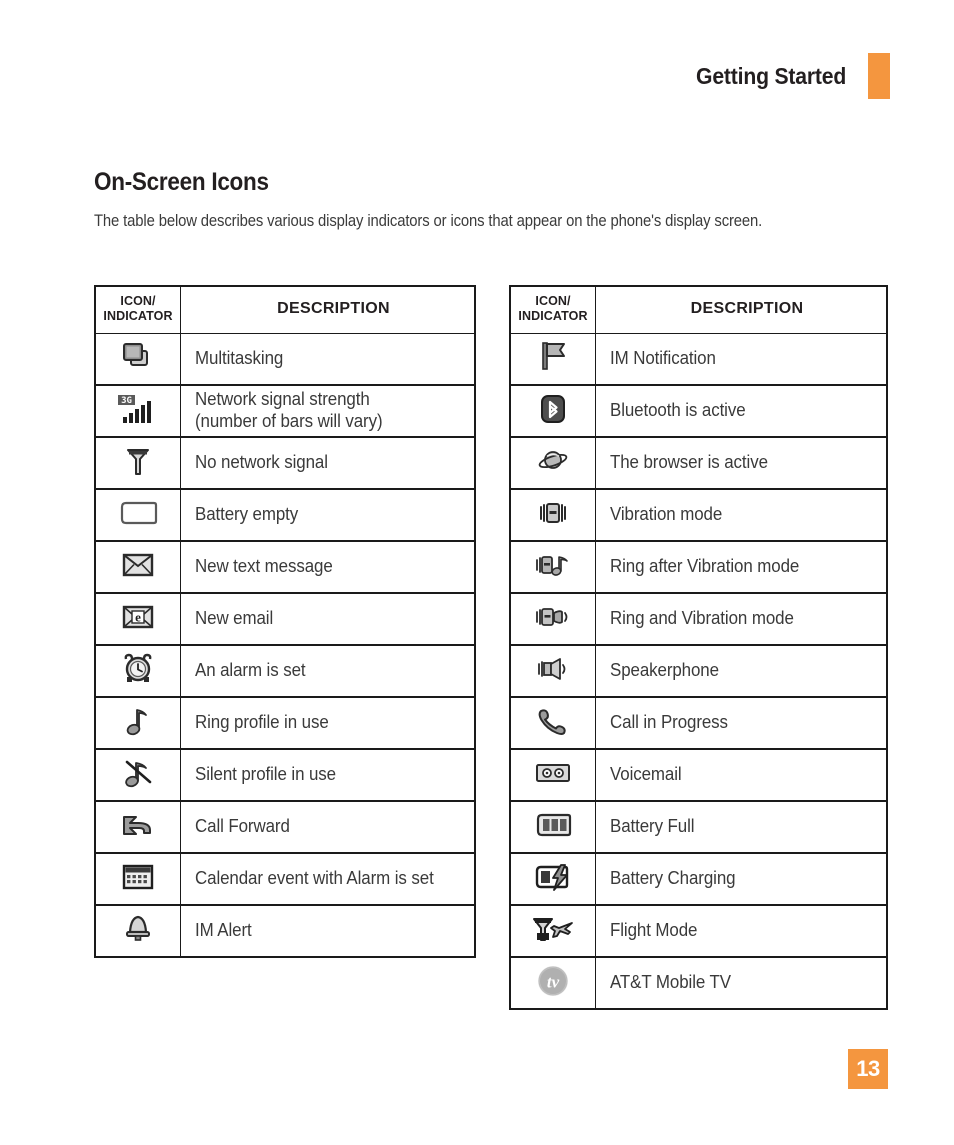  I want to click on description-cell: AT&T Mobile TV, so click(741, 983).